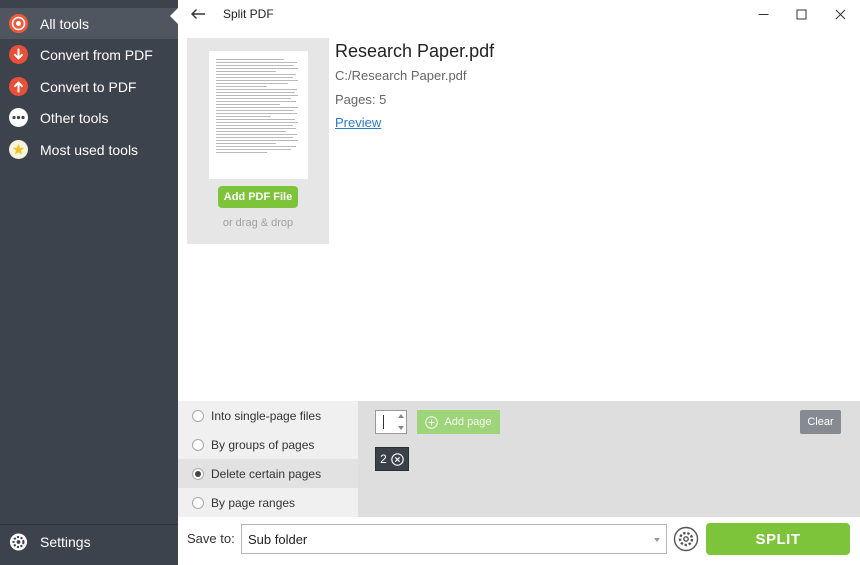 The width and height of the screenshot is (860, 565). I want to click on close-button, so click(840, 14).